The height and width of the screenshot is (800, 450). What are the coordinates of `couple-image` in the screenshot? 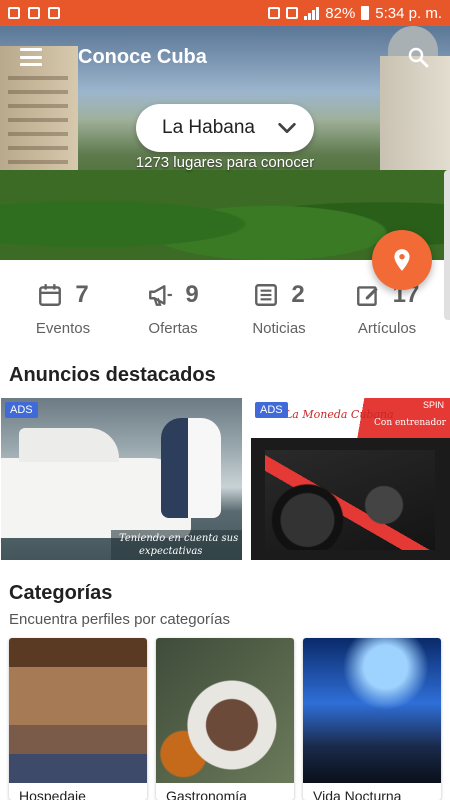 It's located at (191, 468).